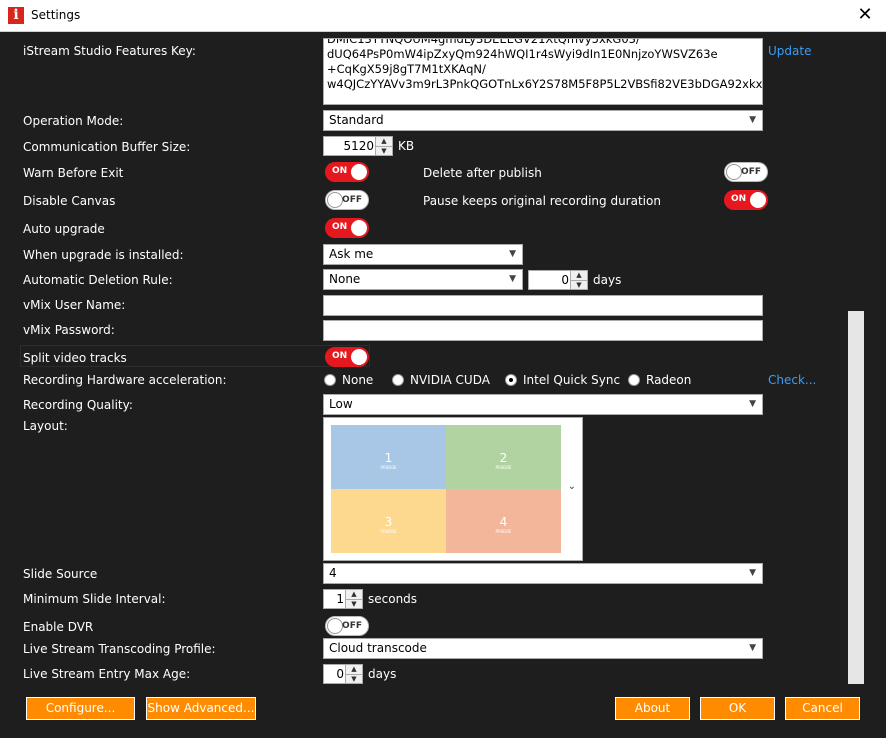 Image resolution: width=886 pixels, height=738 pixels. What do you see at coordinates (73, 173) in the screenshot?
I see `warn-before-exit-label: Warn Before Exit` at bounding box center [73, 173].